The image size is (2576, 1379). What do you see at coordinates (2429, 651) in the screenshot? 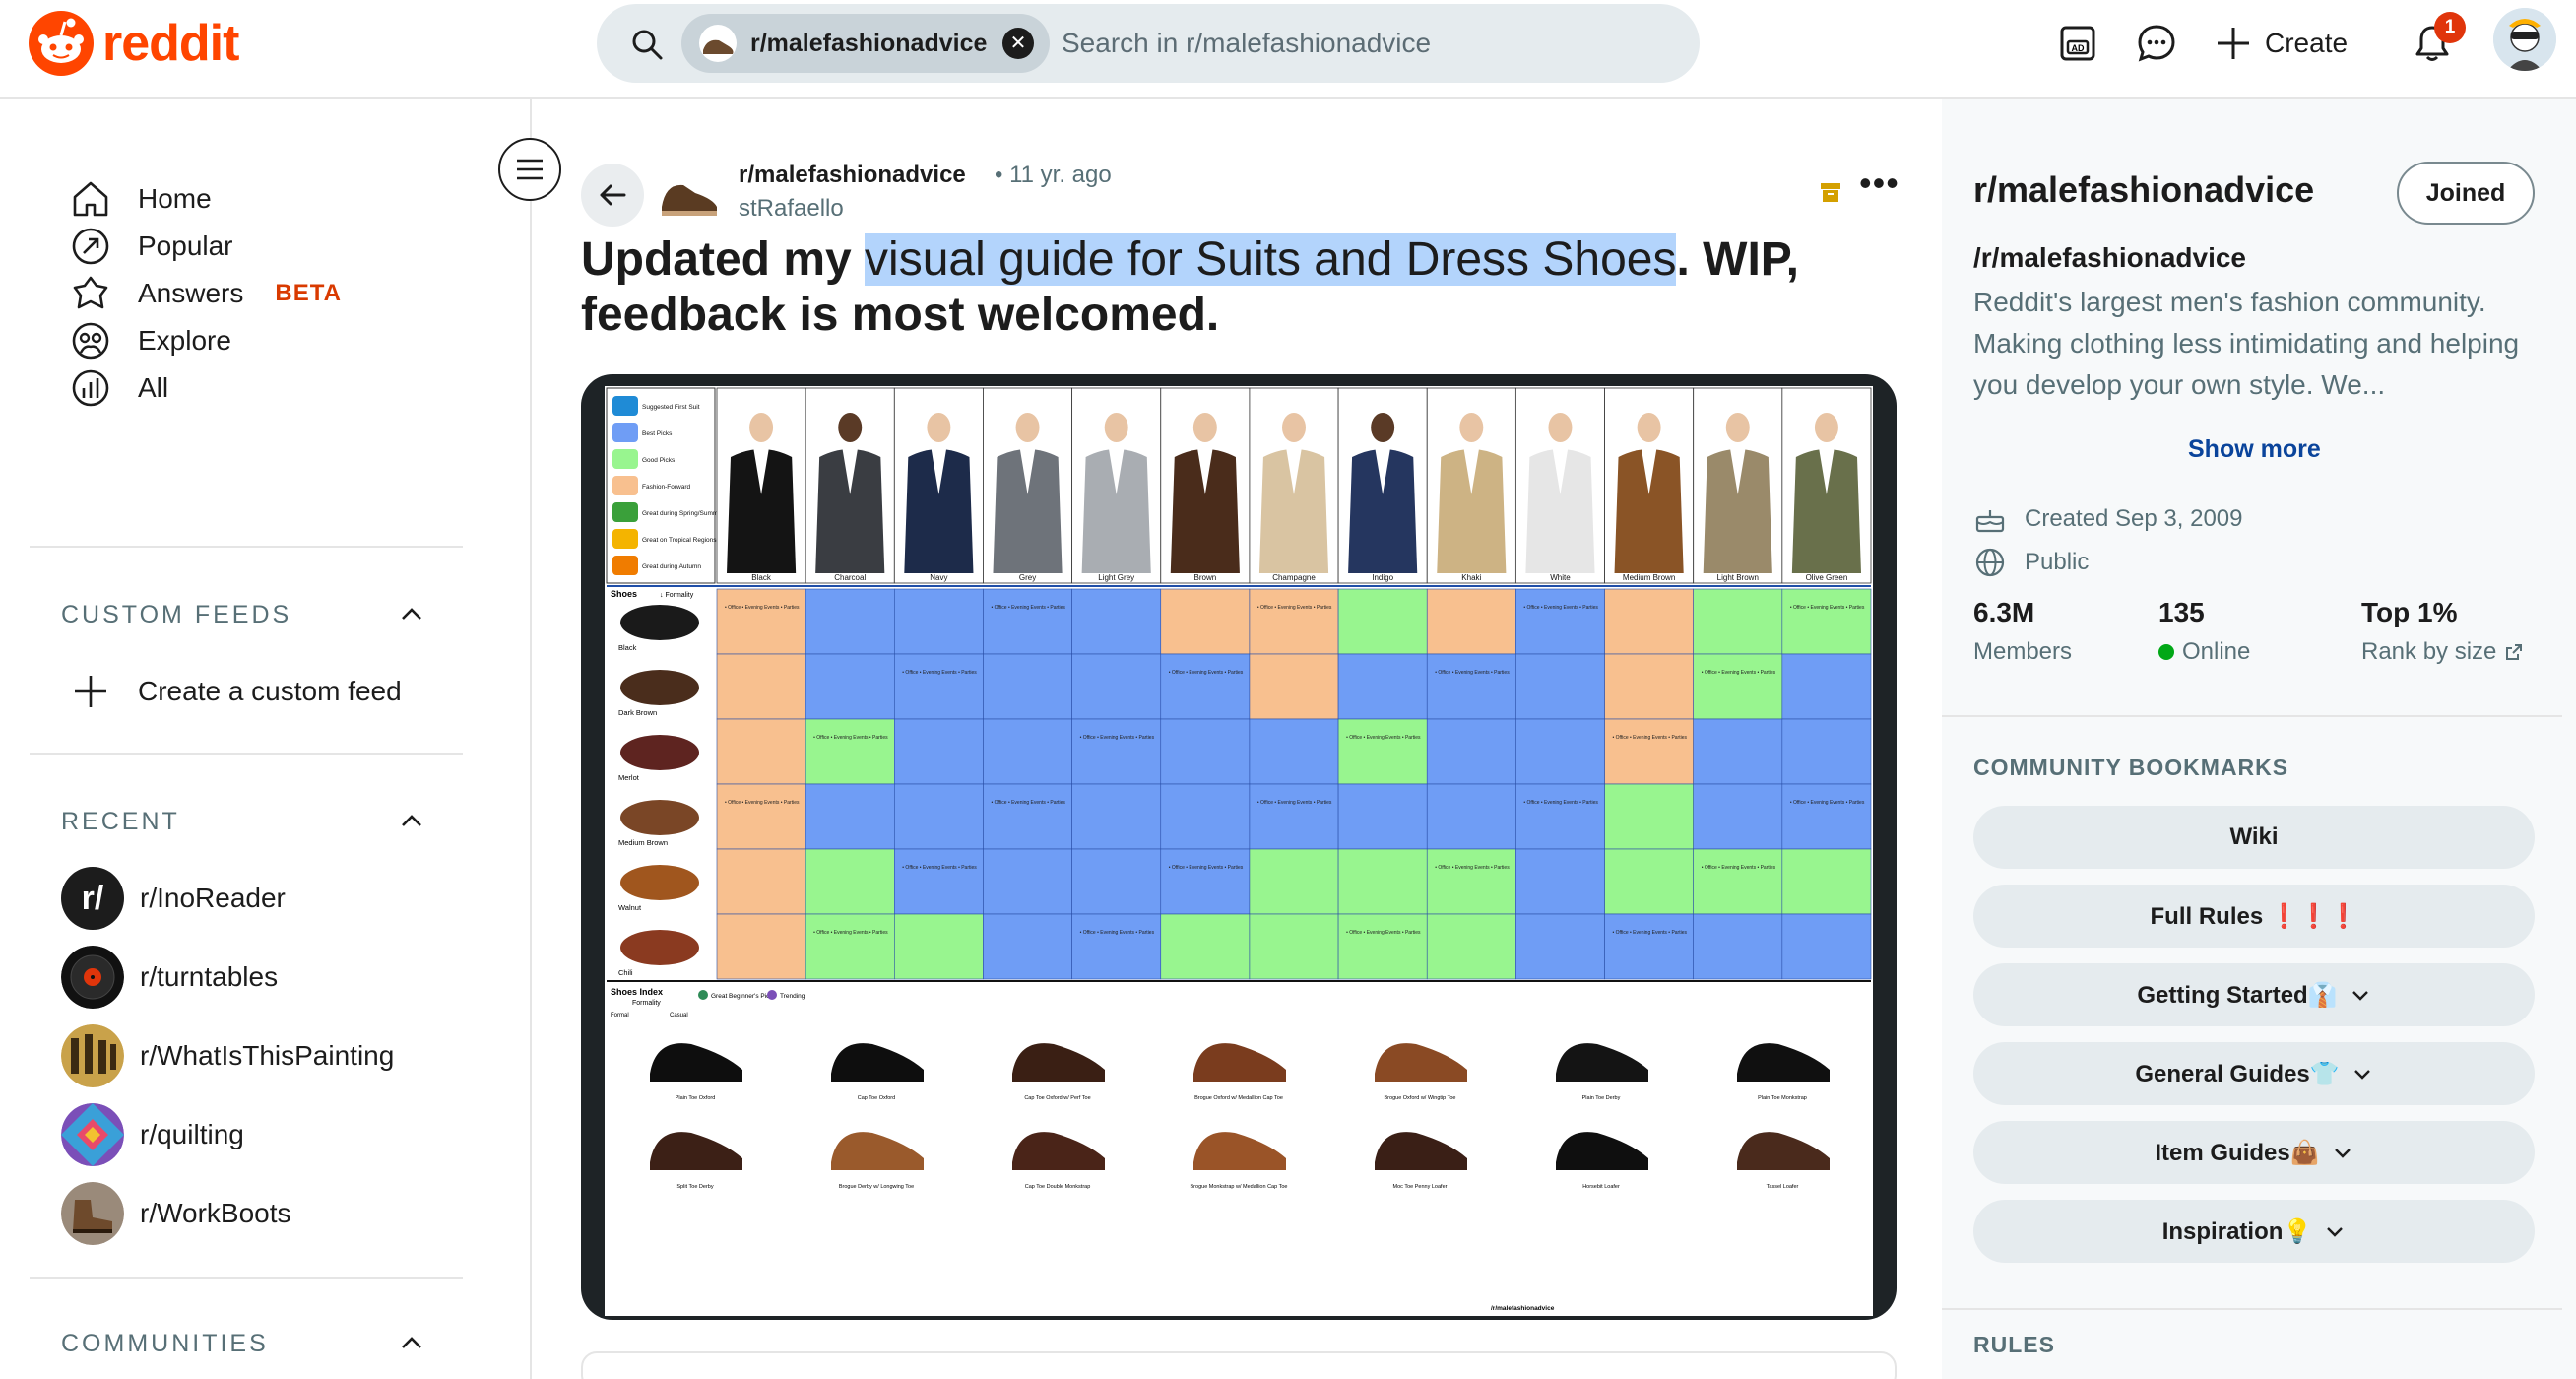
I see `rank-label: Rank by size` at bounding box center [2429, 651].